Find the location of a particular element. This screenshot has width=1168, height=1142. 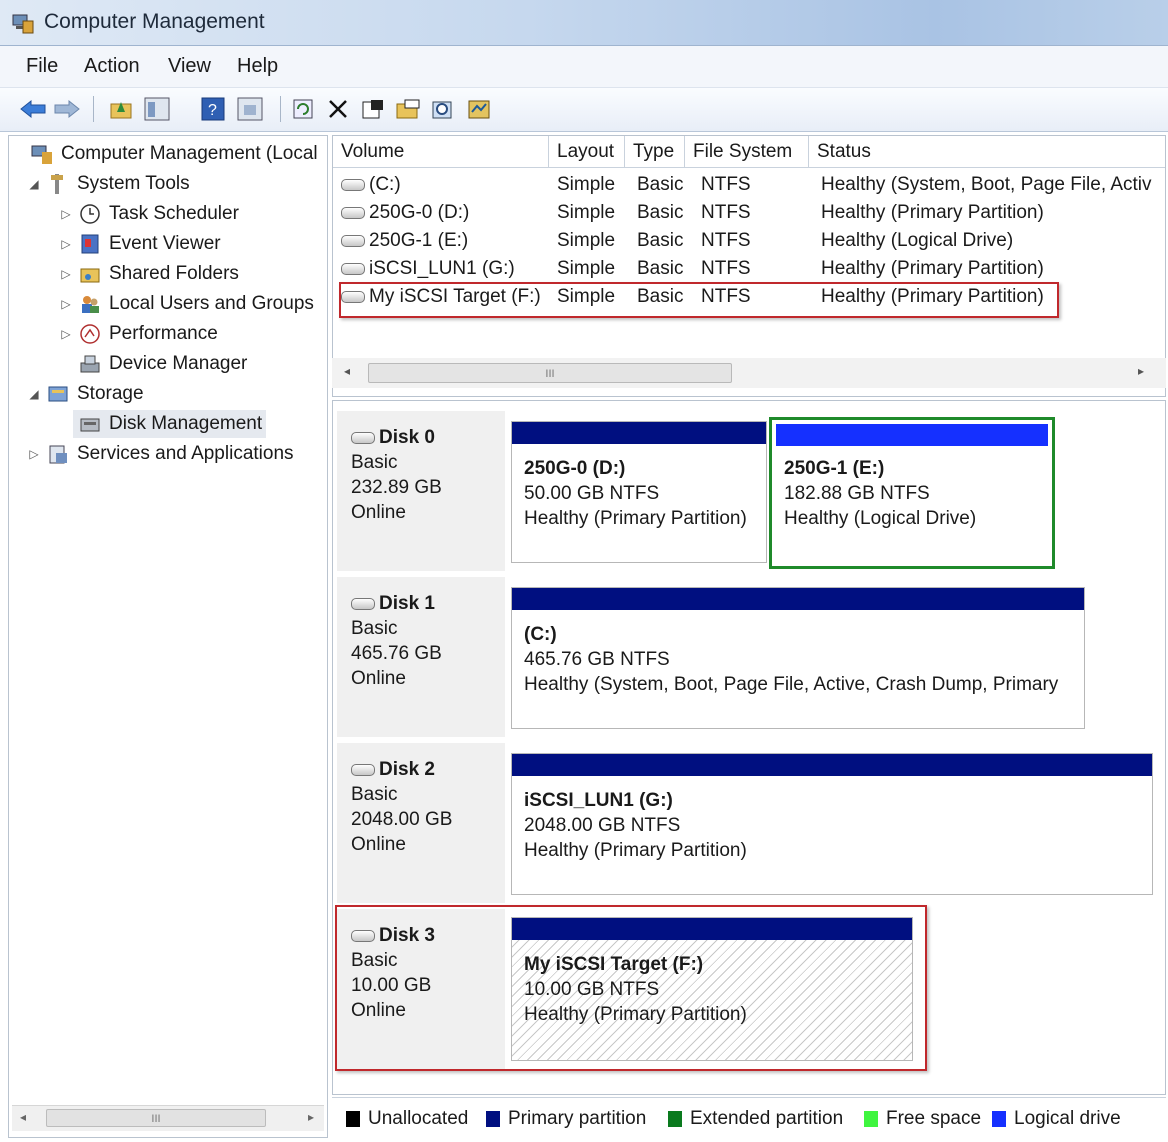

disk-0-label: Disk 0 Basic 232.89 GB Online is located at coordinates (421, 491).